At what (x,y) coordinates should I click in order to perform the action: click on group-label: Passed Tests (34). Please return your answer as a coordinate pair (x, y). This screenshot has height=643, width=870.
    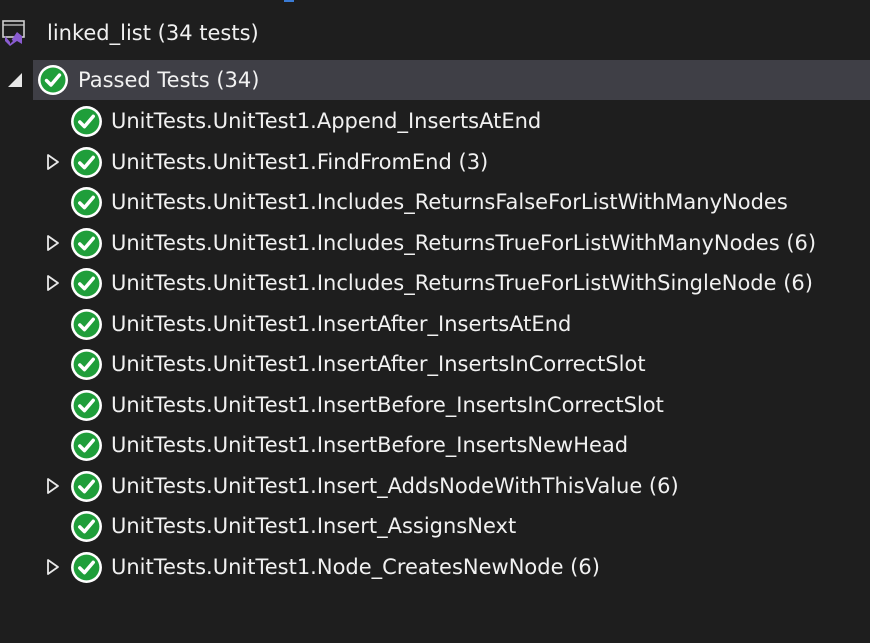
    Looking at the image, I should click on (169, 80).